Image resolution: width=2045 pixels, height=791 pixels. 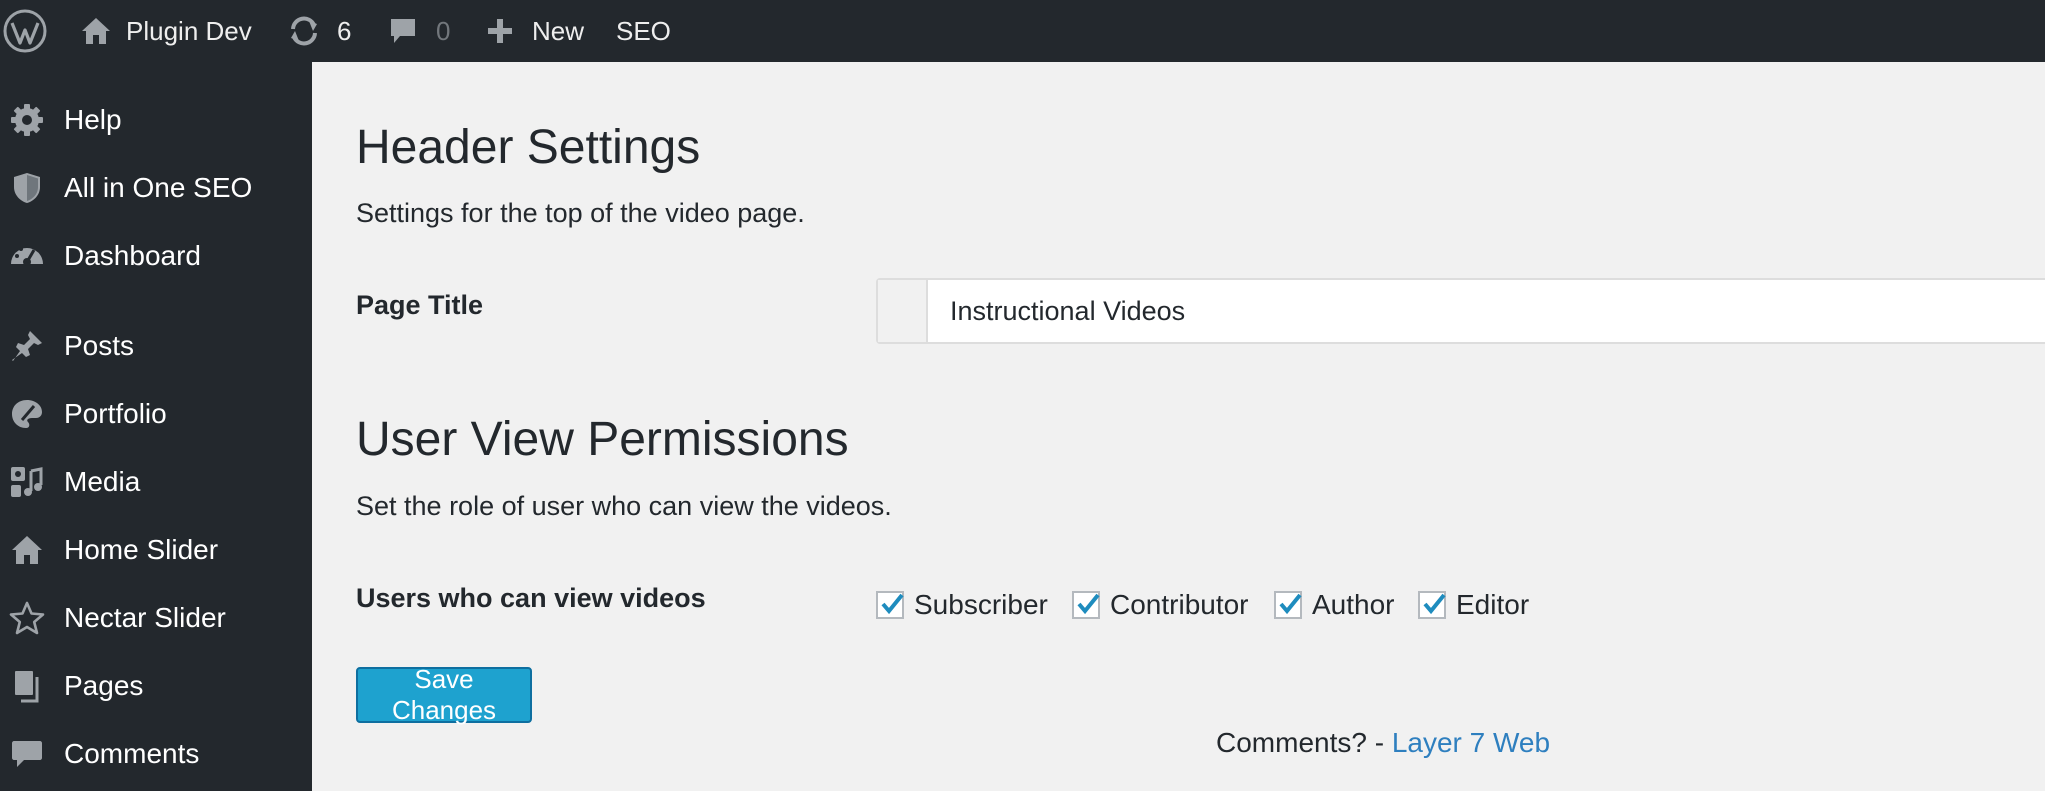 What do you see at coordinates (27, 754) in the screenshot?
I see `comment-icon` at bounding box center [27, 754].